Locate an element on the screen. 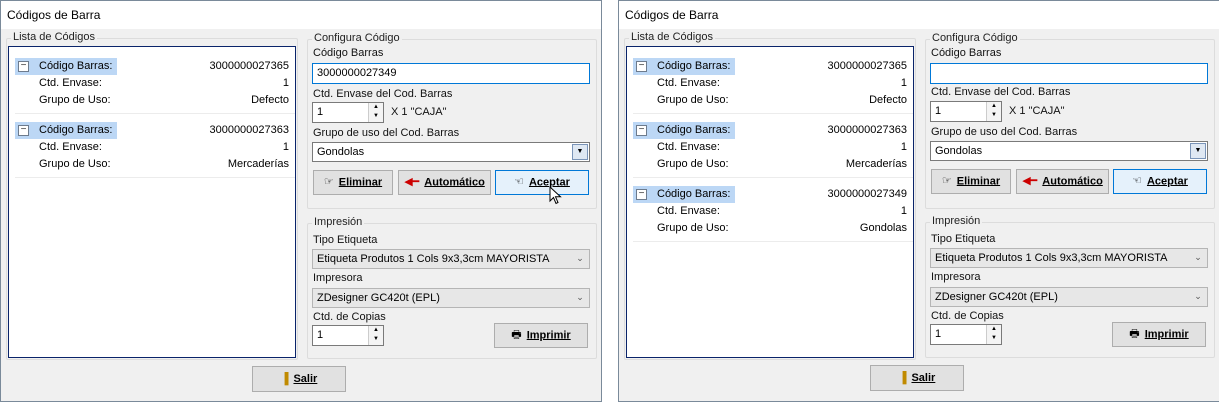 Image resolution: width=1219 pixels, height=402 pixels. window-title: Códigos de Barra is located at coordinates (301, 15).